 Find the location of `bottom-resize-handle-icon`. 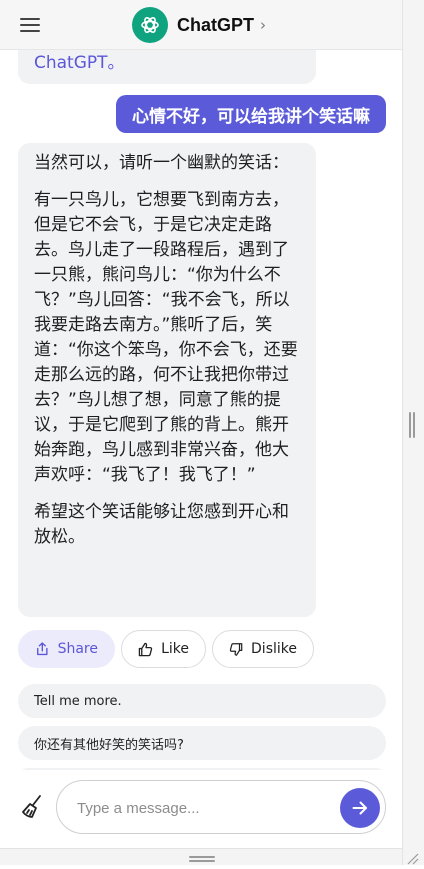

bottom-resize-handle-icon is located at coordinates (202, 859).